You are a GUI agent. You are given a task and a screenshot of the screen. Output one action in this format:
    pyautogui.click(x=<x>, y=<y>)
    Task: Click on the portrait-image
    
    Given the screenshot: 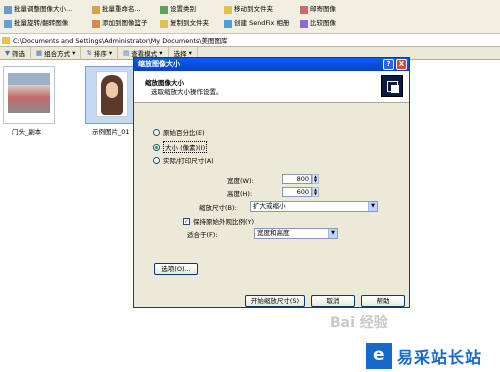 What is the action you would take?
    pyautogui.click(x=112, y=94)
    